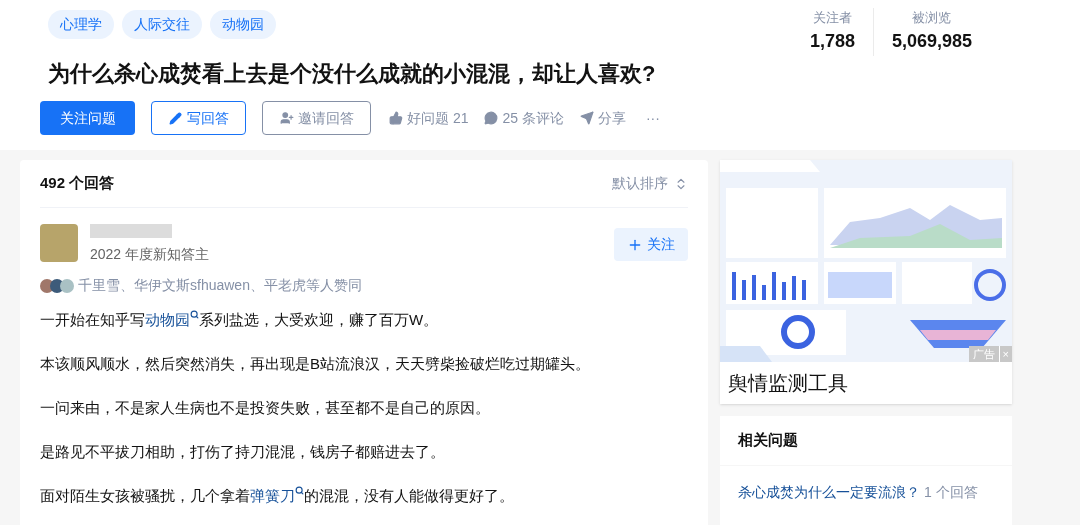 The width and height of the screenshot is (1080, 525). What do you see at coordinates (240, 319) in the screenshot?
I see `answer-paragraph: 一开始在知乎写动物园 系列盐选，大受欢迎，赚了百万W。` at bounding box center [240, 319].